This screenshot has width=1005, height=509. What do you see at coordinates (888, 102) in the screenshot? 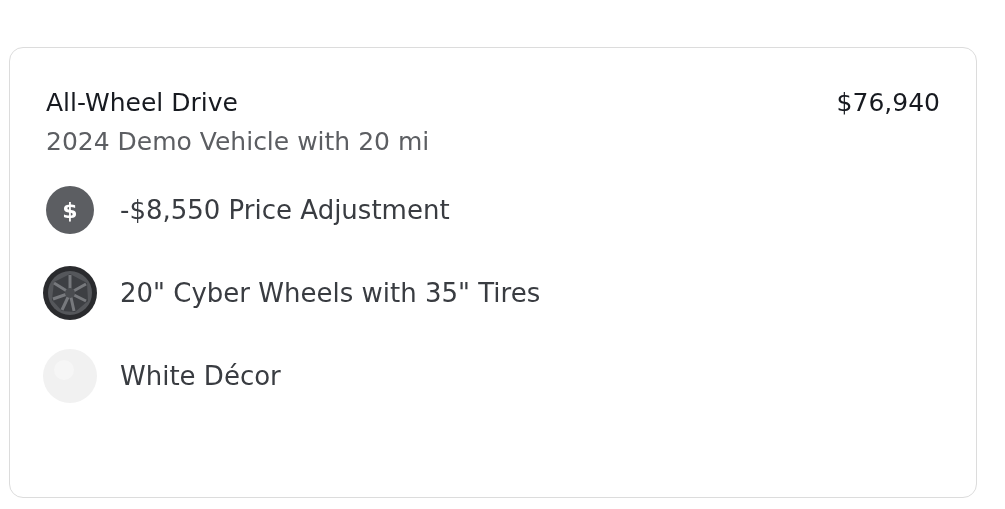
I see `price: $76,940` at bounding box center [888, 102].